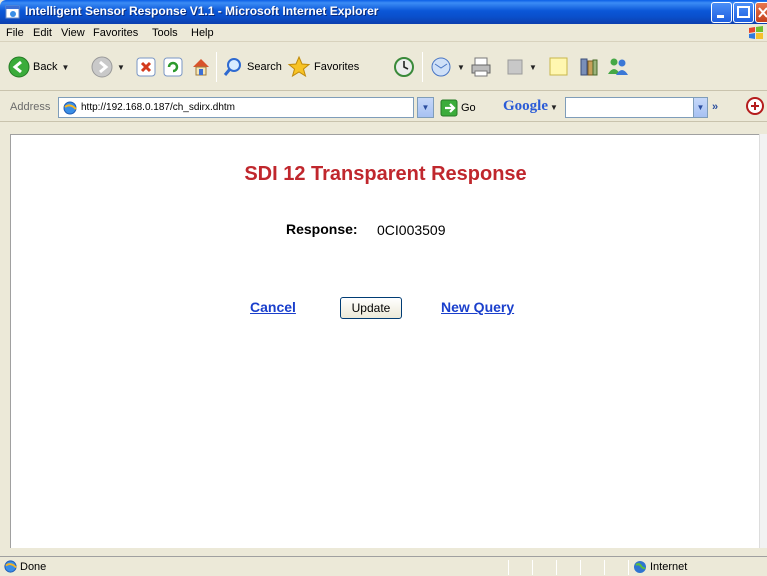 This screenshot has height=576, width=767. Describe the element at coordinates (121, 67) in the screenshot. I see `forward-dropdown-icon: ▼` at that location.